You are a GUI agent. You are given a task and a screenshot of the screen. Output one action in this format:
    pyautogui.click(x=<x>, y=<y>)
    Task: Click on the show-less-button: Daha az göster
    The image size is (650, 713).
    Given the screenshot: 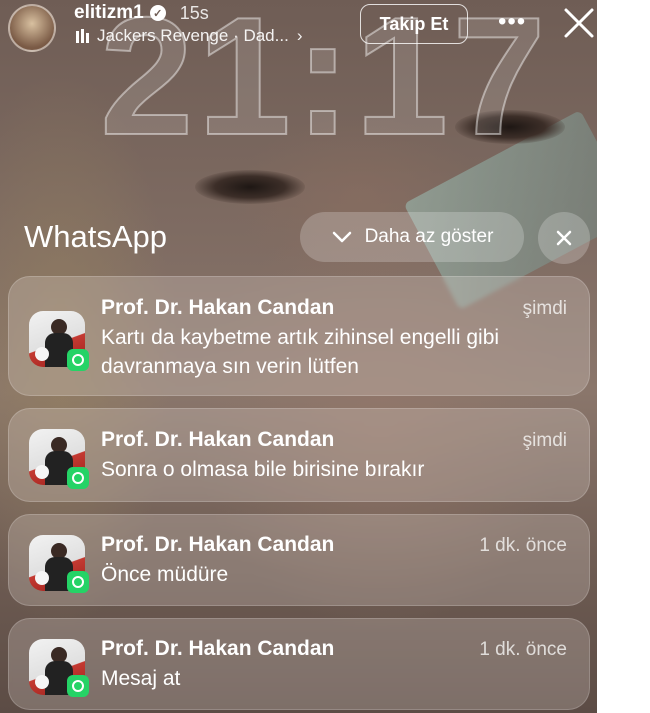 What is the action you would take?
    pyautogui.click(x=412, y=237)
    